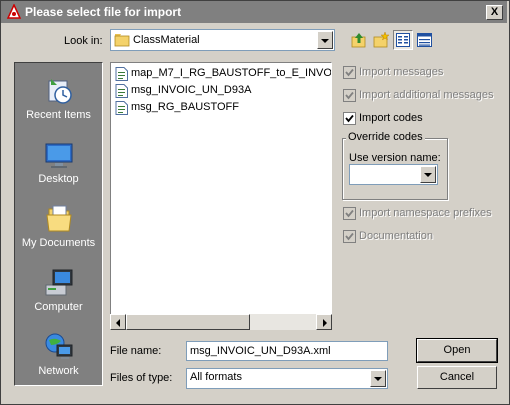 The width and height of the screenshot is (510, 405). Describe the element at coordinates (191, 90) in the screenshot. I see `file-name: msg_INVOIC_UN_D93A` at that location.